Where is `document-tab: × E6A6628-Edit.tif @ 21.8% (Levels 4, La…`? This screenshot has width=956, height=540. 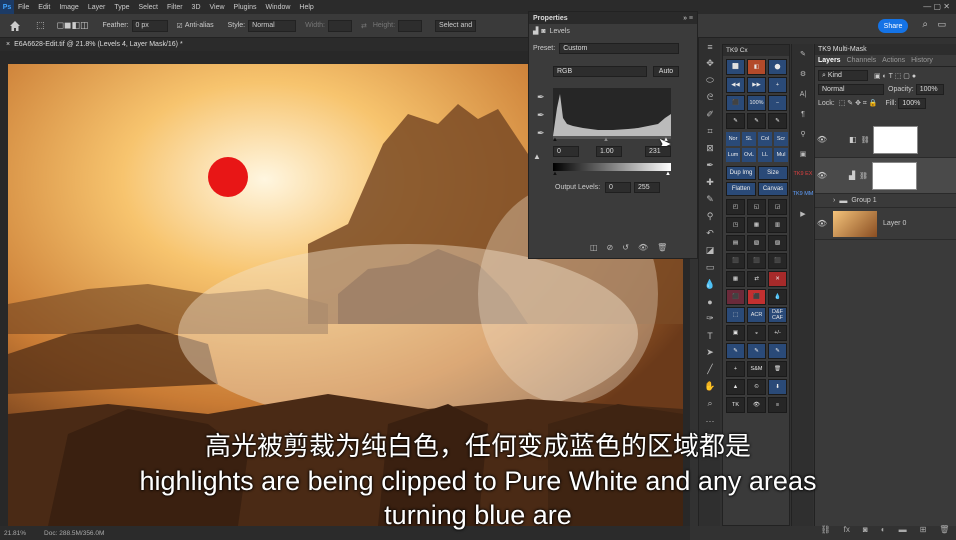 document-tab: × E6A6628-Edit.tif @ 21.8% (Levels 4, La… is located at coordinates (264, 44).